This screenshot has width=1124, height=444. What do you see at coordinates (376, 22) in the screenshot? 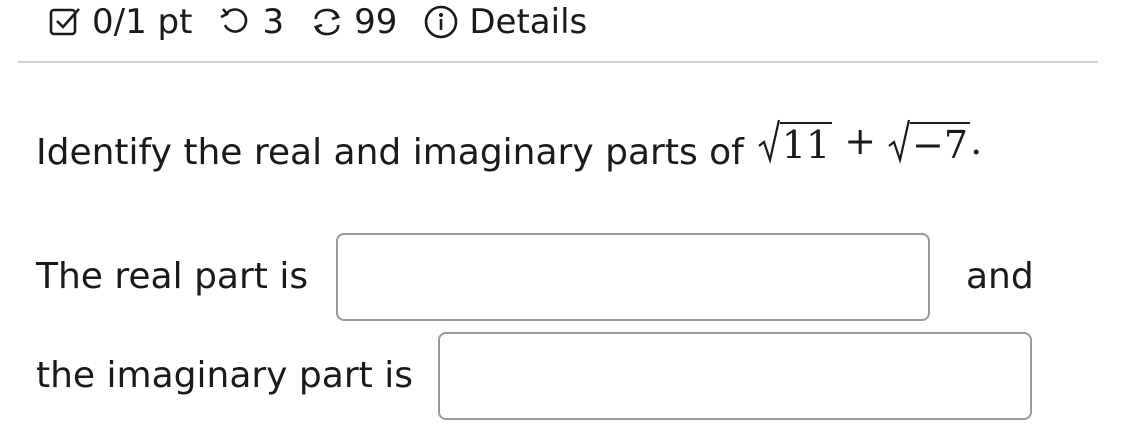
I see `submissions-count: 99` at bounding box center [376, 22].